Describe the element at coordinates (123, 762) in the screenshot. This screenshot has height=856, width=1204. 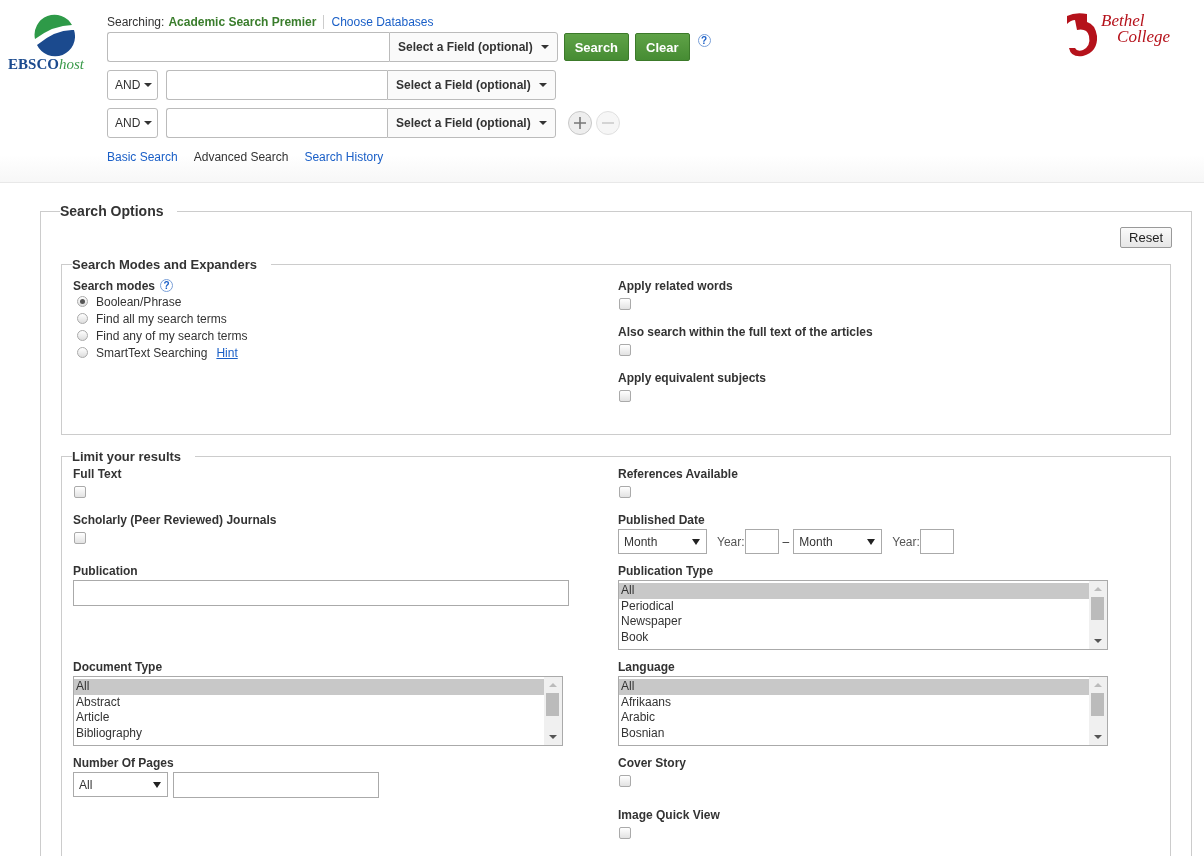
I see `field-label: Number Of Pages` at that location.